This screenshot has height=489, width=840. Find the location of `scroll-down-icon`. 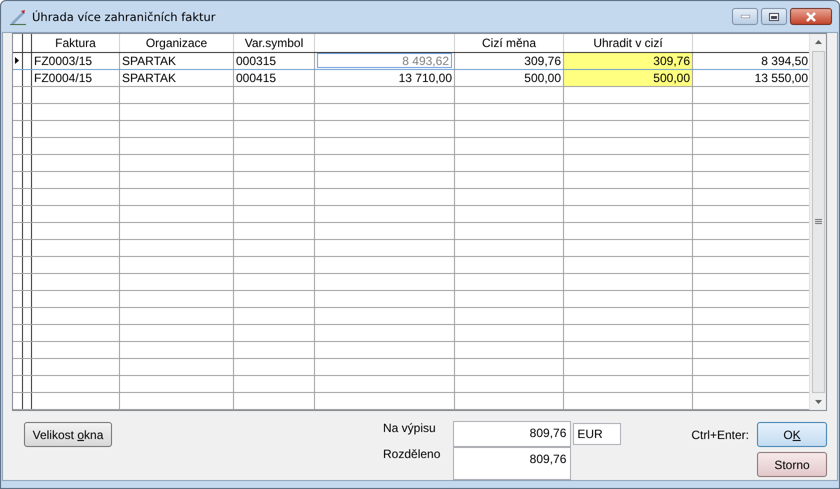

scroll-down-icon is located at coordinates (818, 402).